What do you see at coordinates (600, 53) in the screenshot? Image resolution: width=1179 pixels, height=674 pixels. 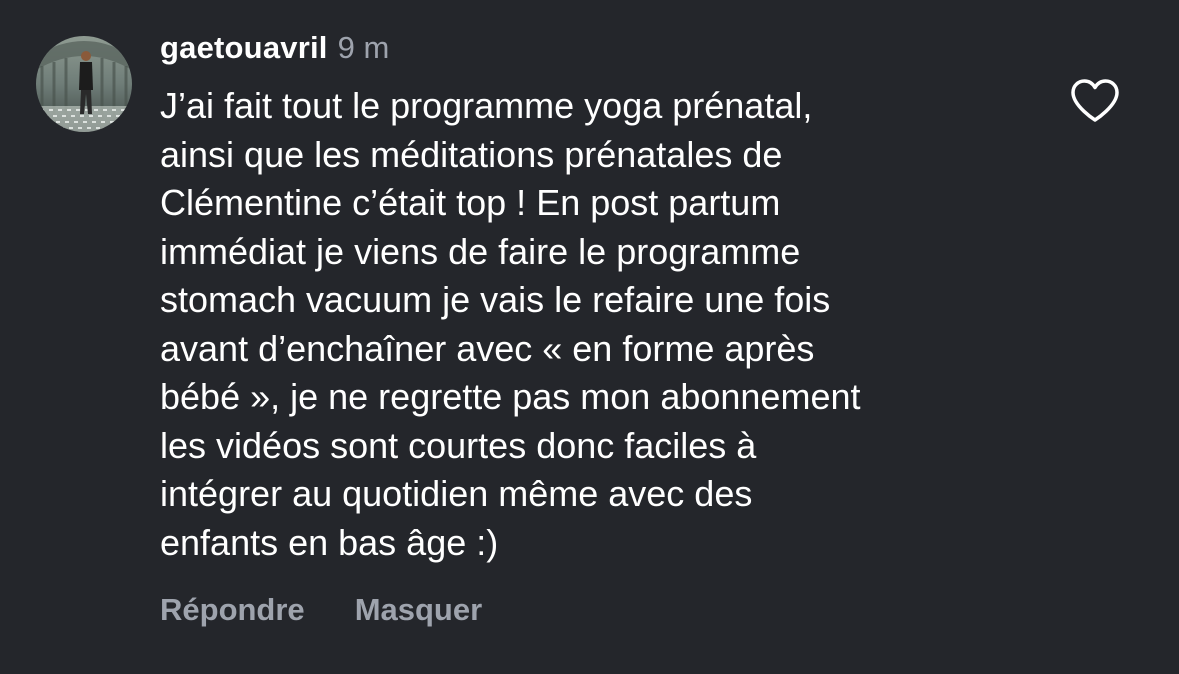 I see `comment-header: gaetouavril 9 m` at bounding box center [600, 53].